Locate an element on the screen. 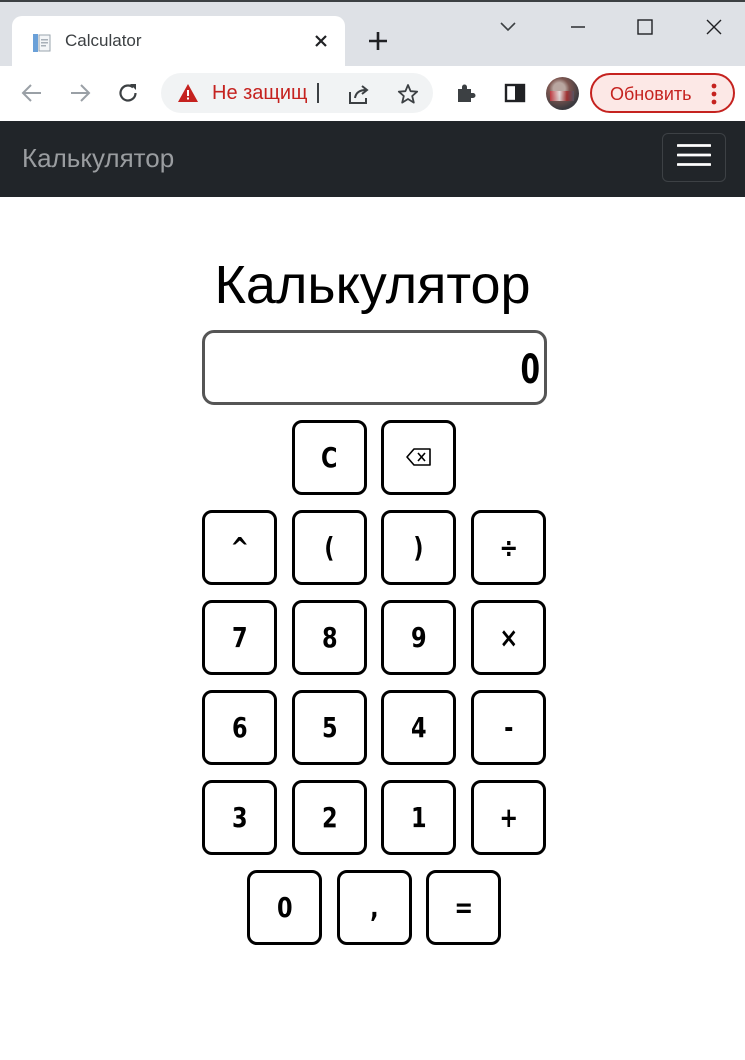 The width and height of the screenshot is (745, 1060). new-tab-icon is located at coordinates (378, 41).